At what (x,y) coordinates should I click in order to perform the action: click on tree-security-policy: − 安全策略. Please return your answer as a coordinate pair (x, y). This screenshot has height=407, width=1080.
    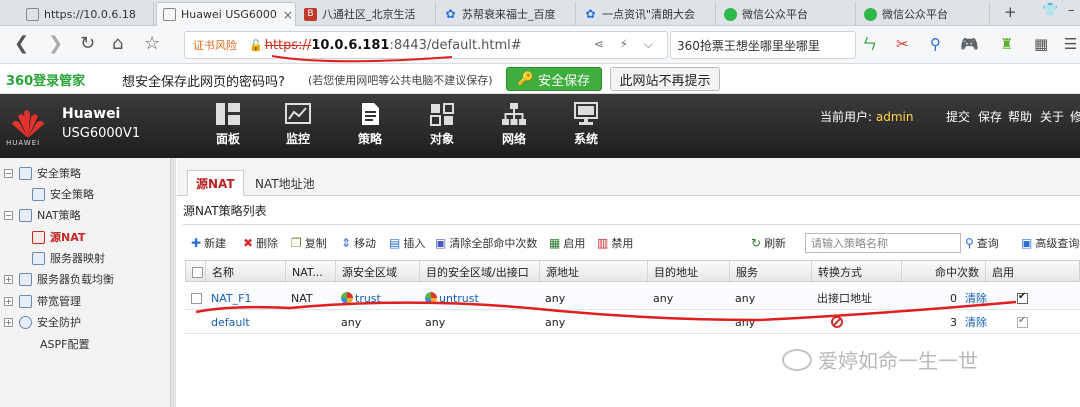
    Looking at the image, I should click on (42, 173).